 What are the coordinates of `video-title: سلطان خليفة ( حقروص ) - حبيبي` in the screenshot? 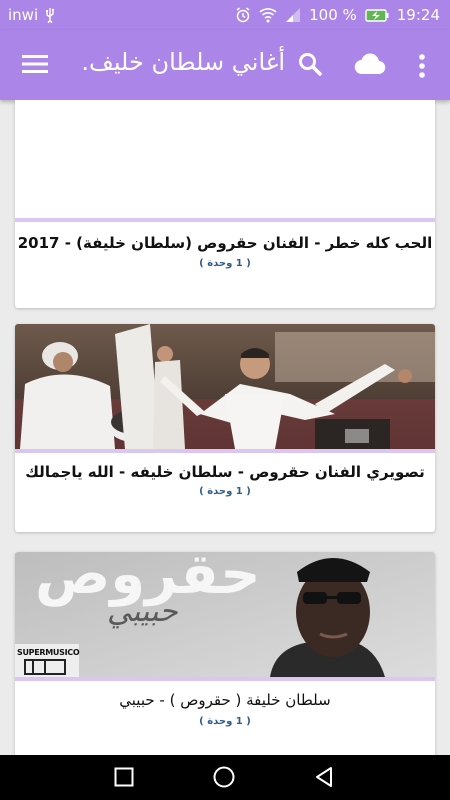 It's located at (225, 700).